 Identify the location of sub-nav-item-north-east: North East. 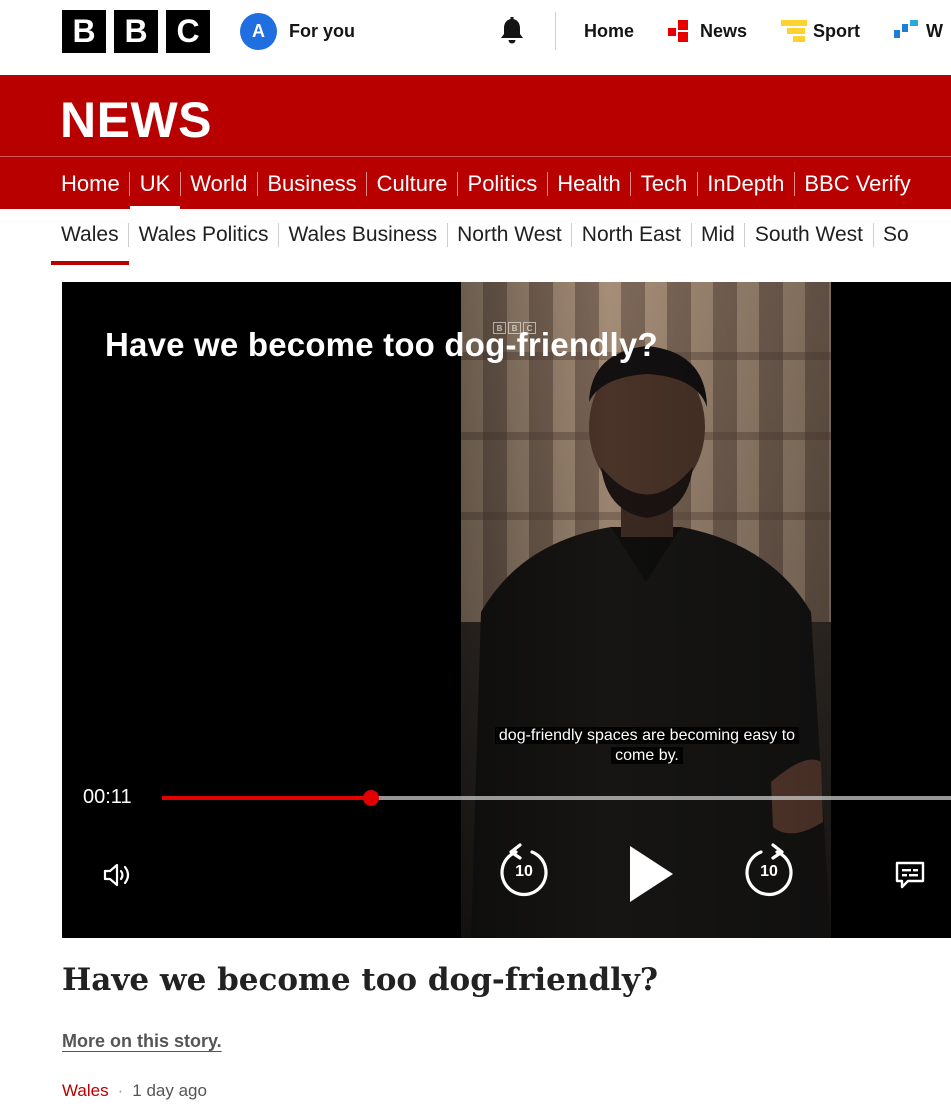
(631, 235).